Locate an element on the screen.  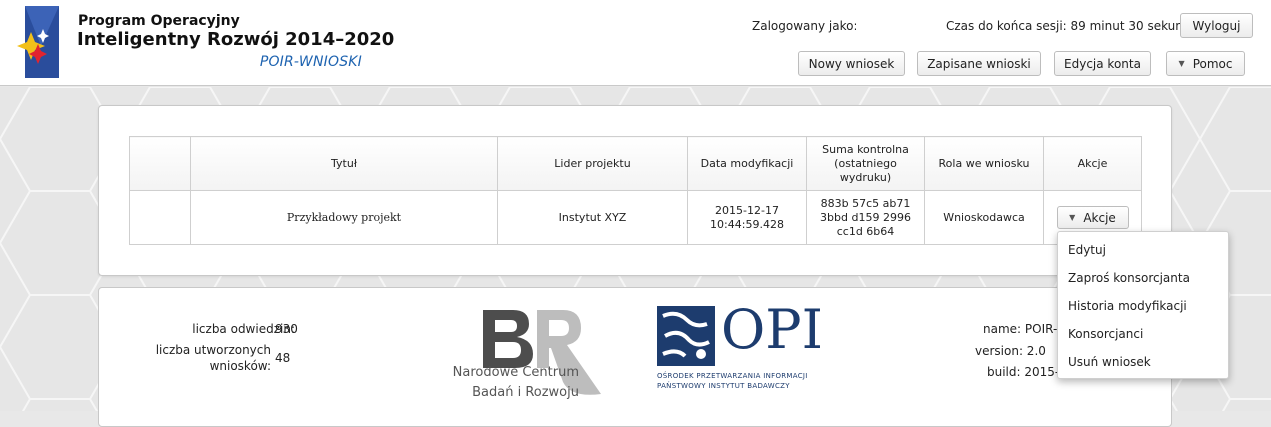
column-header-role: Rola we wniosku is located at coordinates (984, 163).